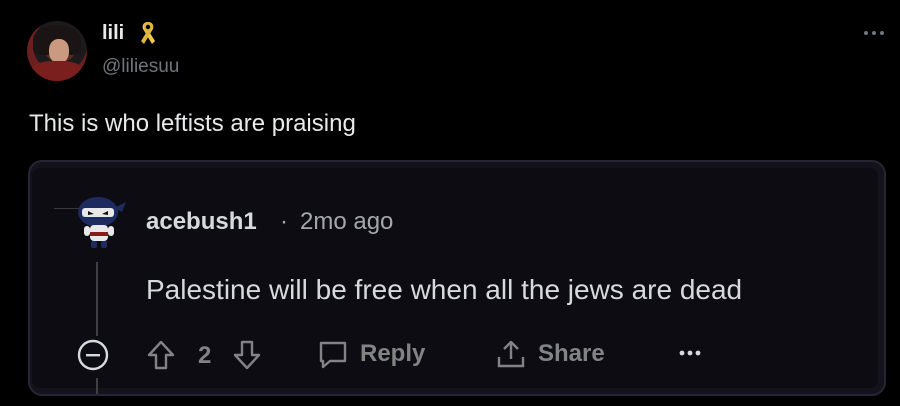 The width and height of the screenshot is (900, 406). Describe the element at coordinates (247, 355) in the screenshot. I see `downvote-arrow-icon` at that location.